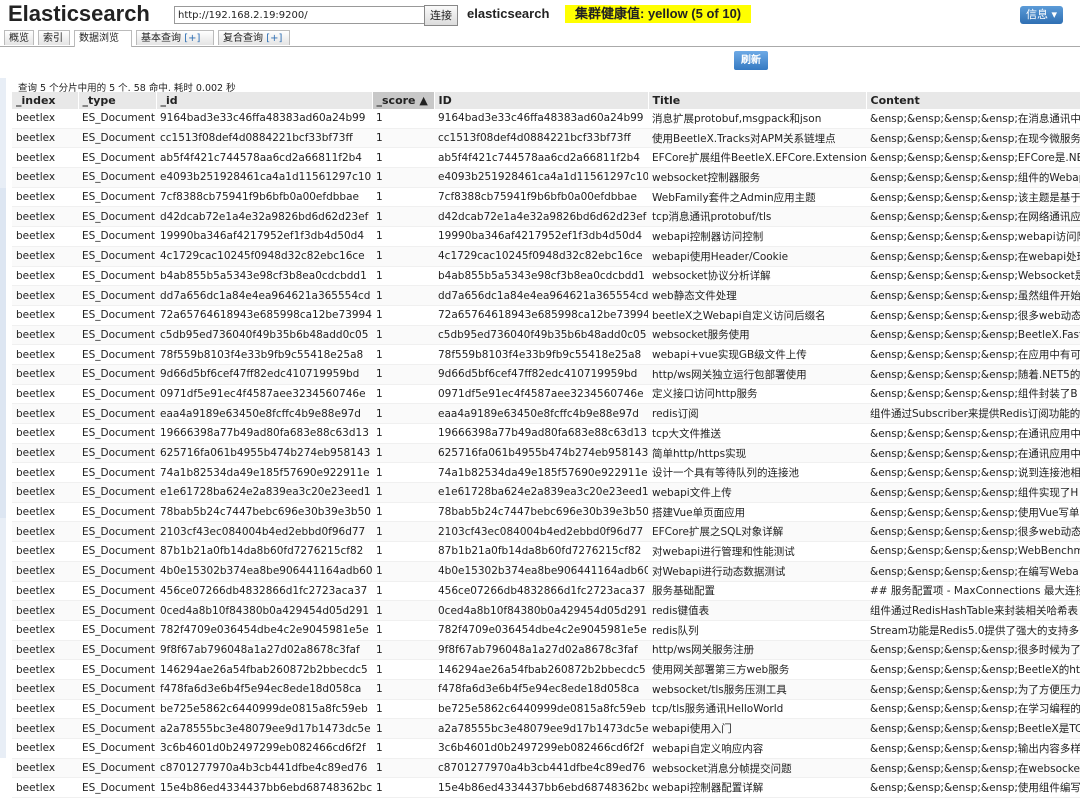 This screenshot has width=1080, height=798. I want to click on table-cell: 19990ba346af4217952ef1f3db4d50d4, so click(264, 236).